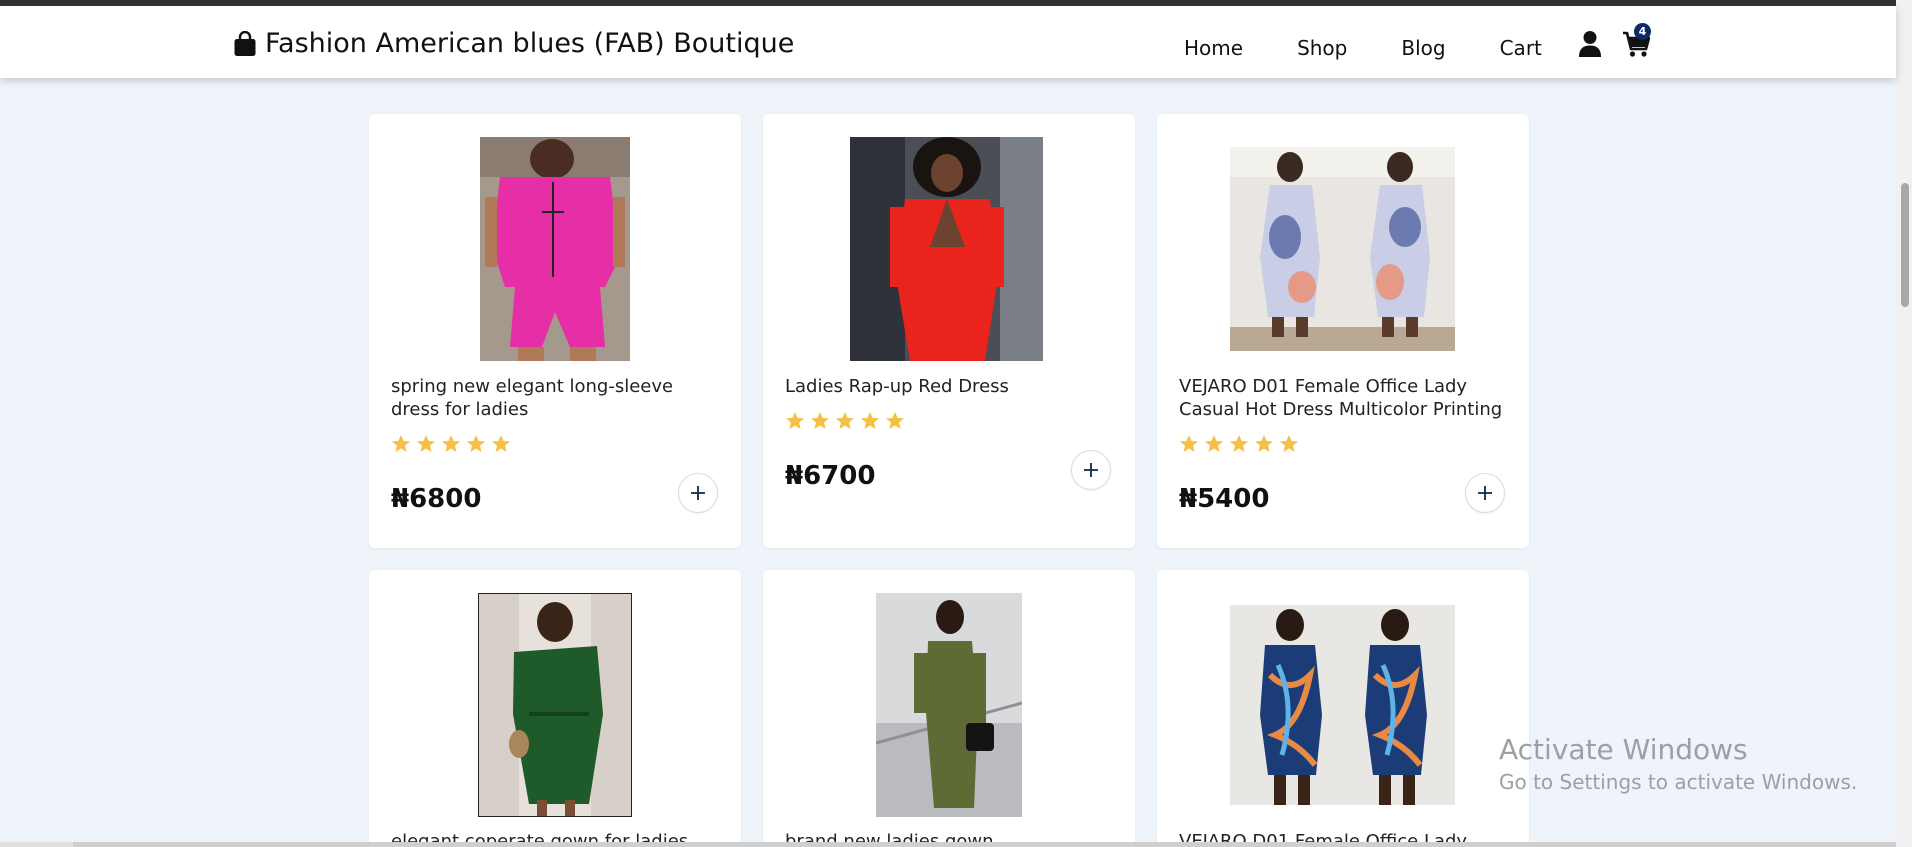 This screenshot has height=847, width=1912. I want to click on user-icon, so click(1590, 44).